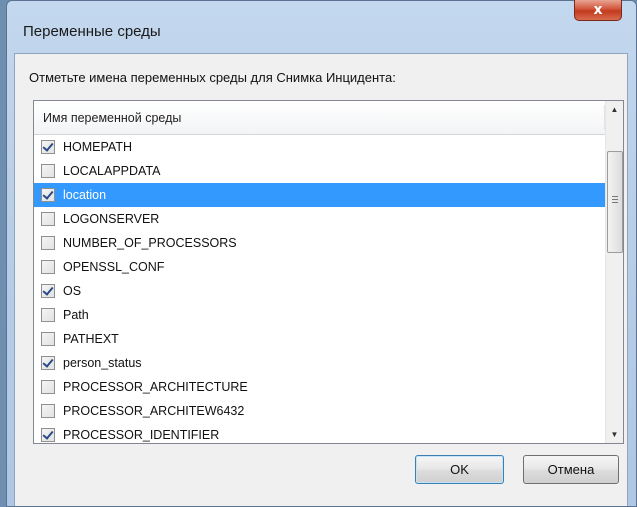 The image size is (637, 507). Describe the element at coordinates (91, 339) in the screenshot. I see `list-item-label: PATHEXT` at that location.